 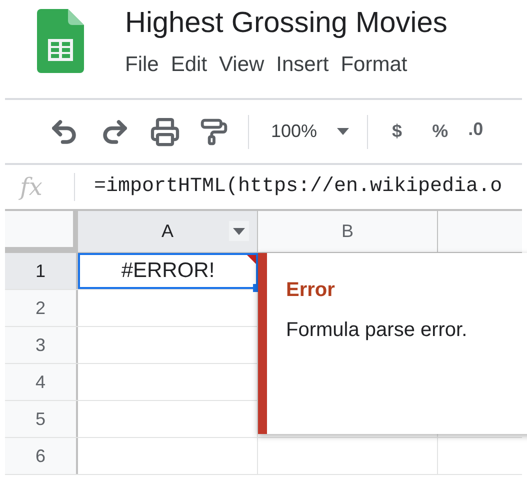 I want to click on menu-item: View, so click(x=242, y=65).